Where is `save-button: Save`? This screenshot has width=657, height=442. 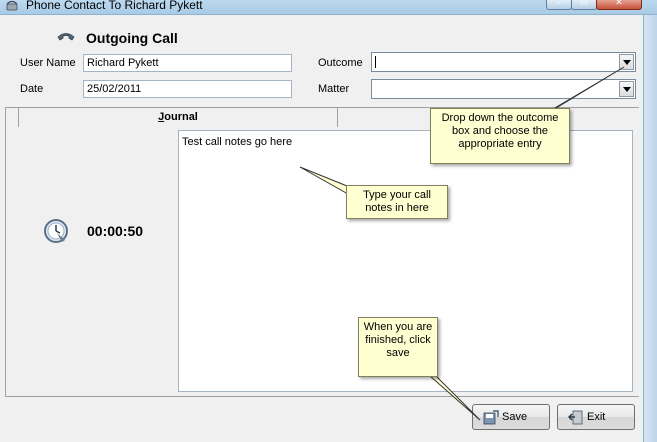
save-button: Save is located at coordinates (511, 417).